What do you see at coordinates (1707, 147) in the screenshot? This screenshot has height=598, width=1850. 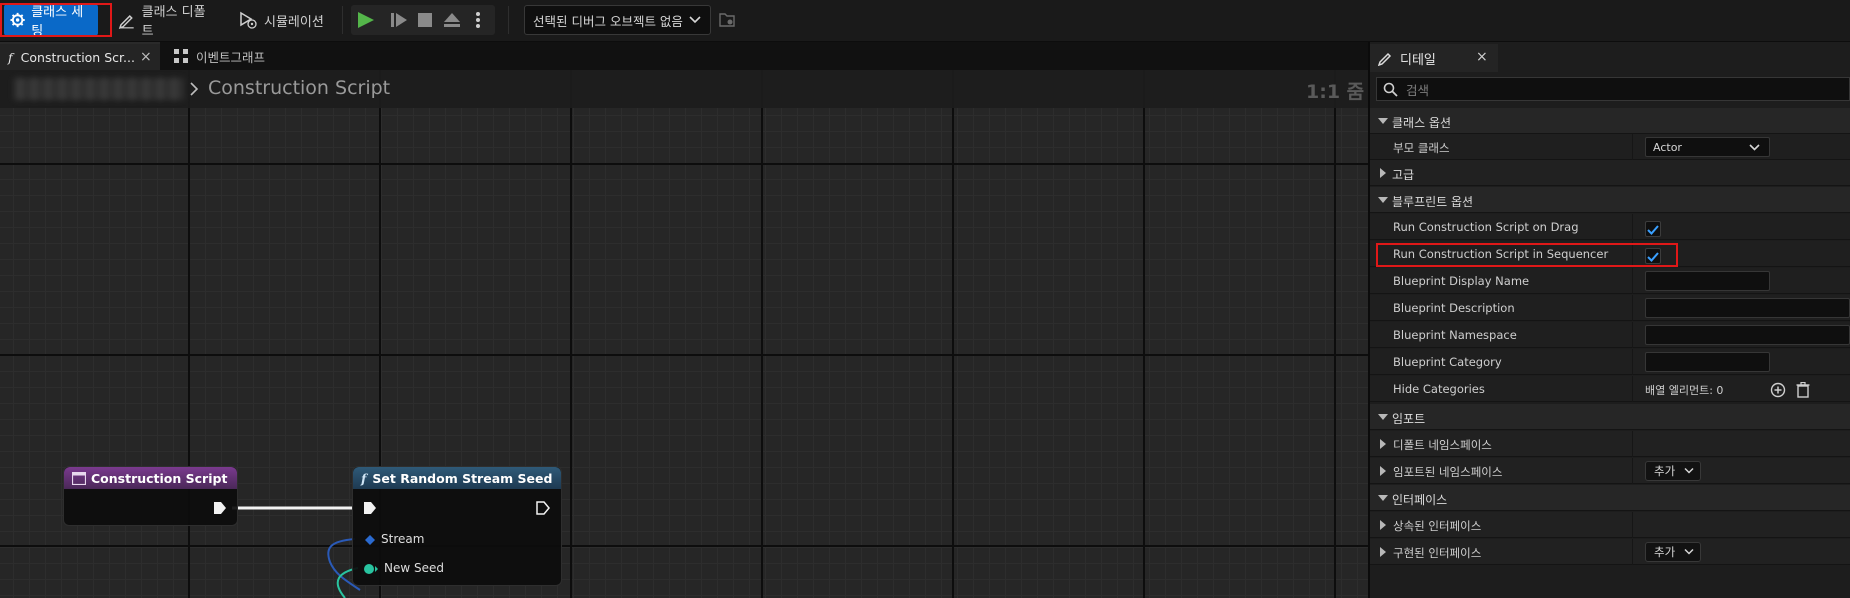 I see `parent-class-dropdown: Actor` at bounding box center [1707, 147].